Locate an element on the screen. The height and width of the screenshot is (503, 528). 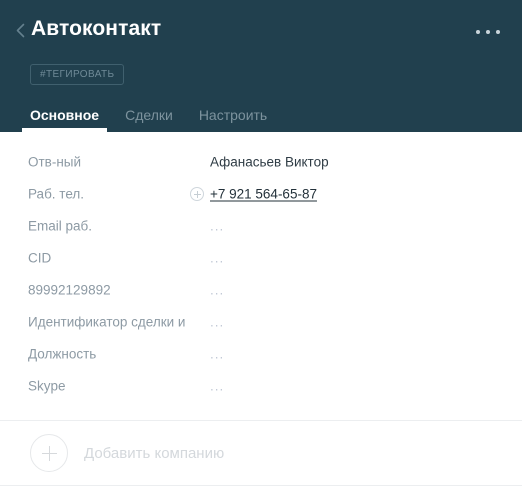
field-row: Раб. тел. +7 921 564-65-87 is located at coordinates (261, 194).